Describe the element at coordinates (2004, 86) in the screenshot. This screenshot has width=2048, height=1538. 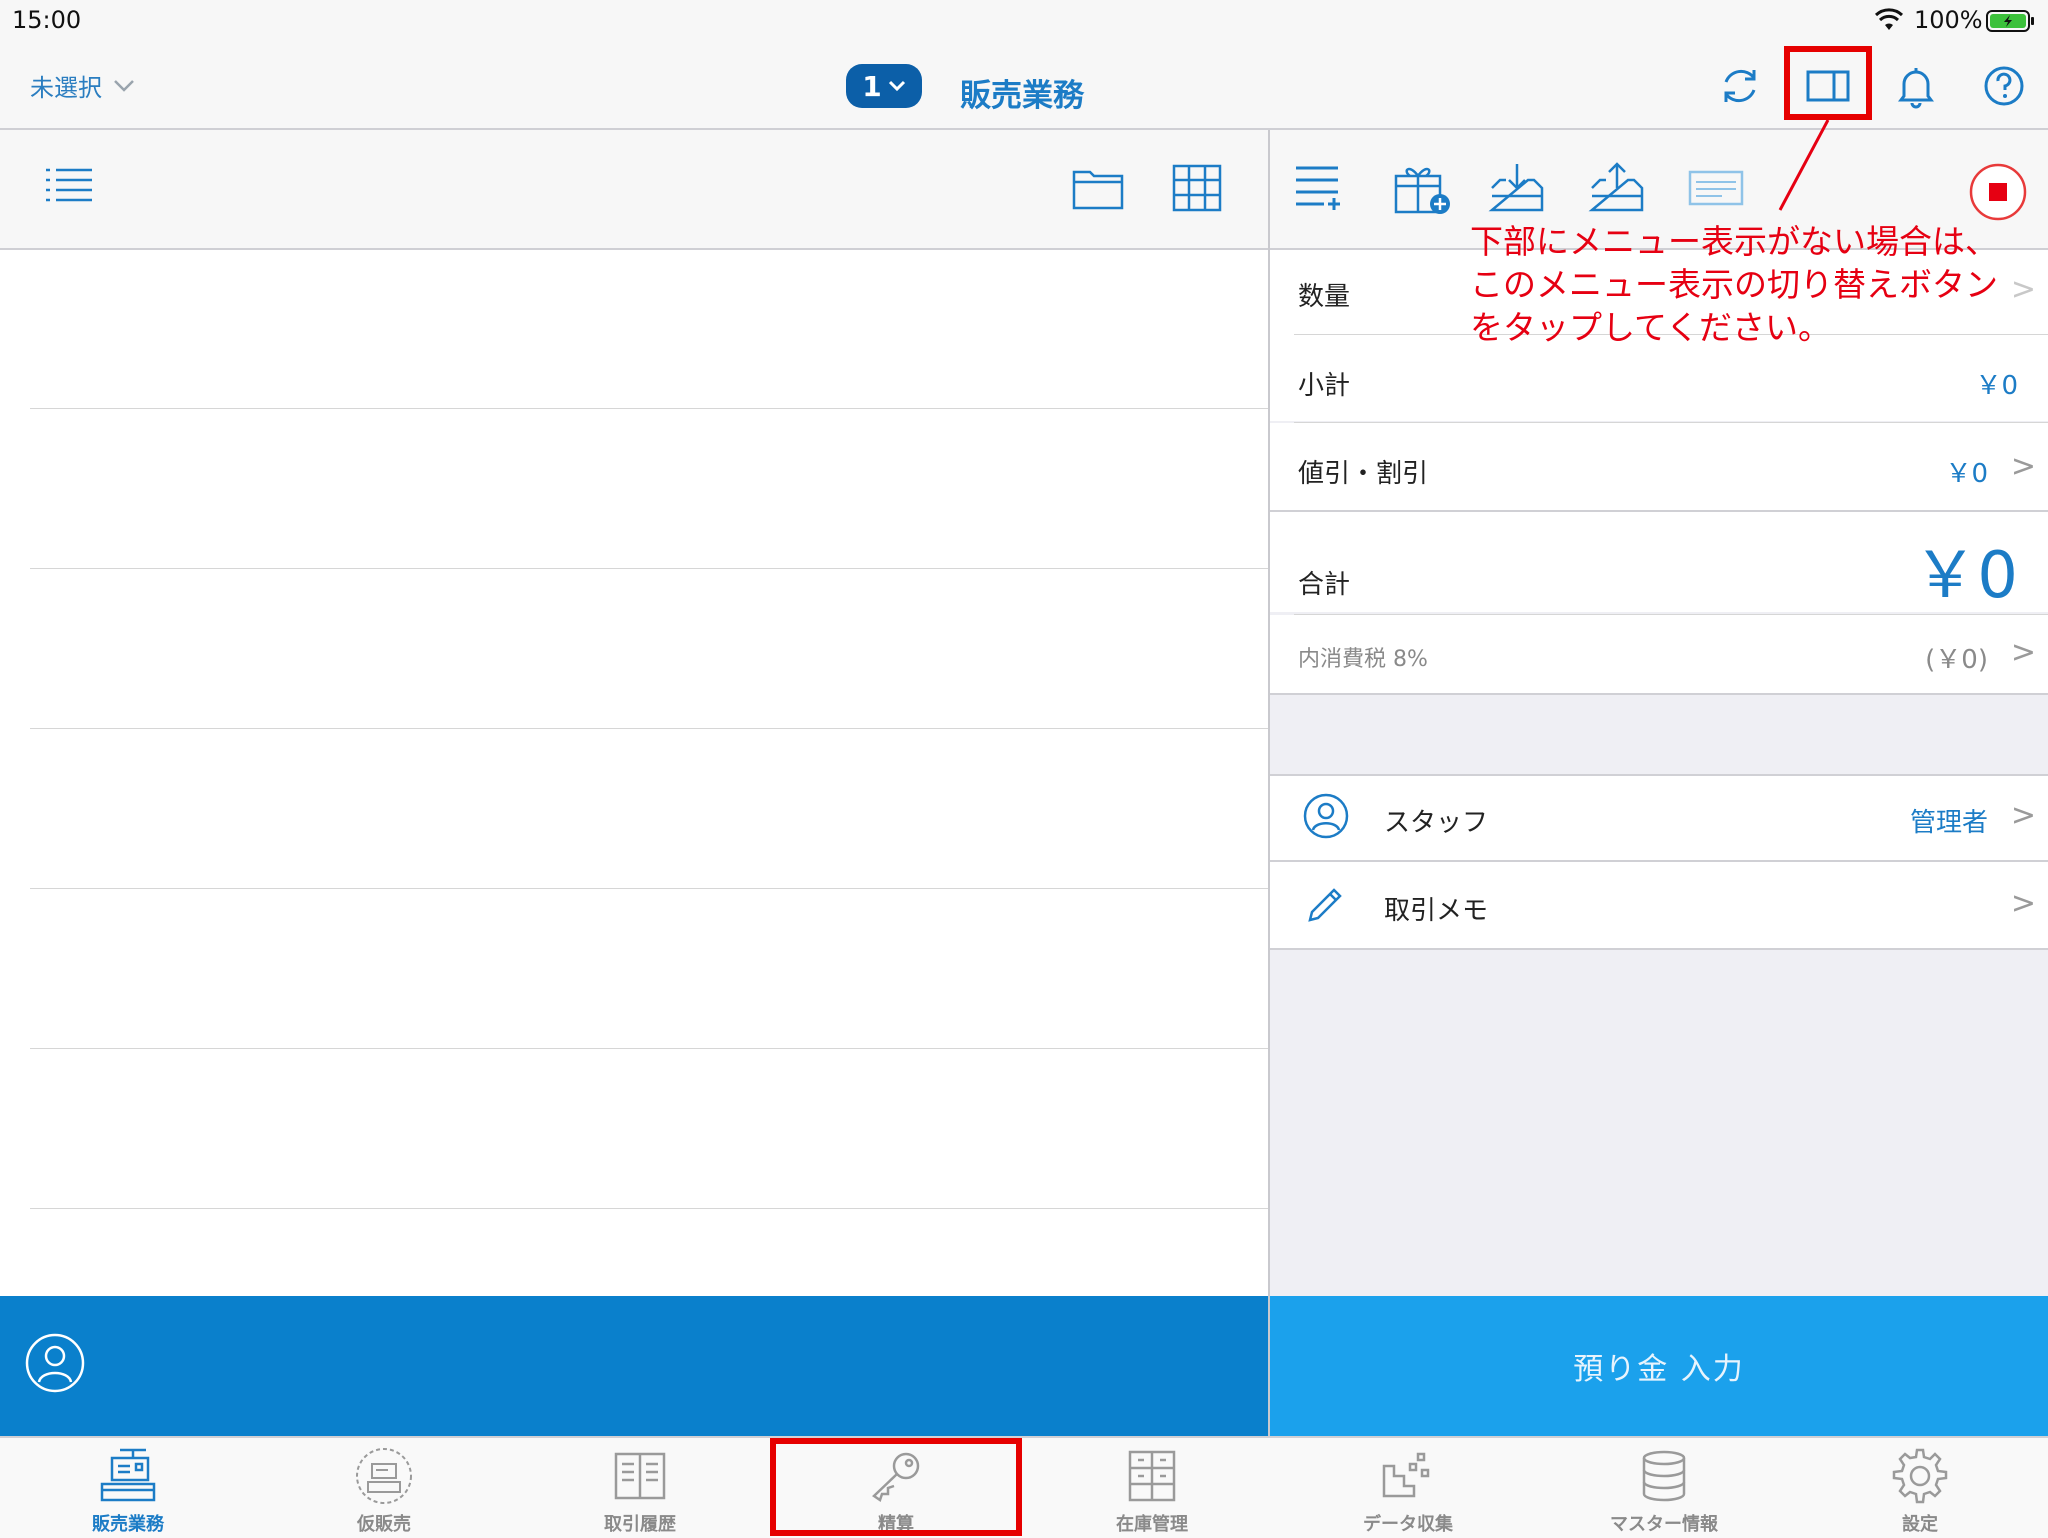
I see `help-icon` at that location.